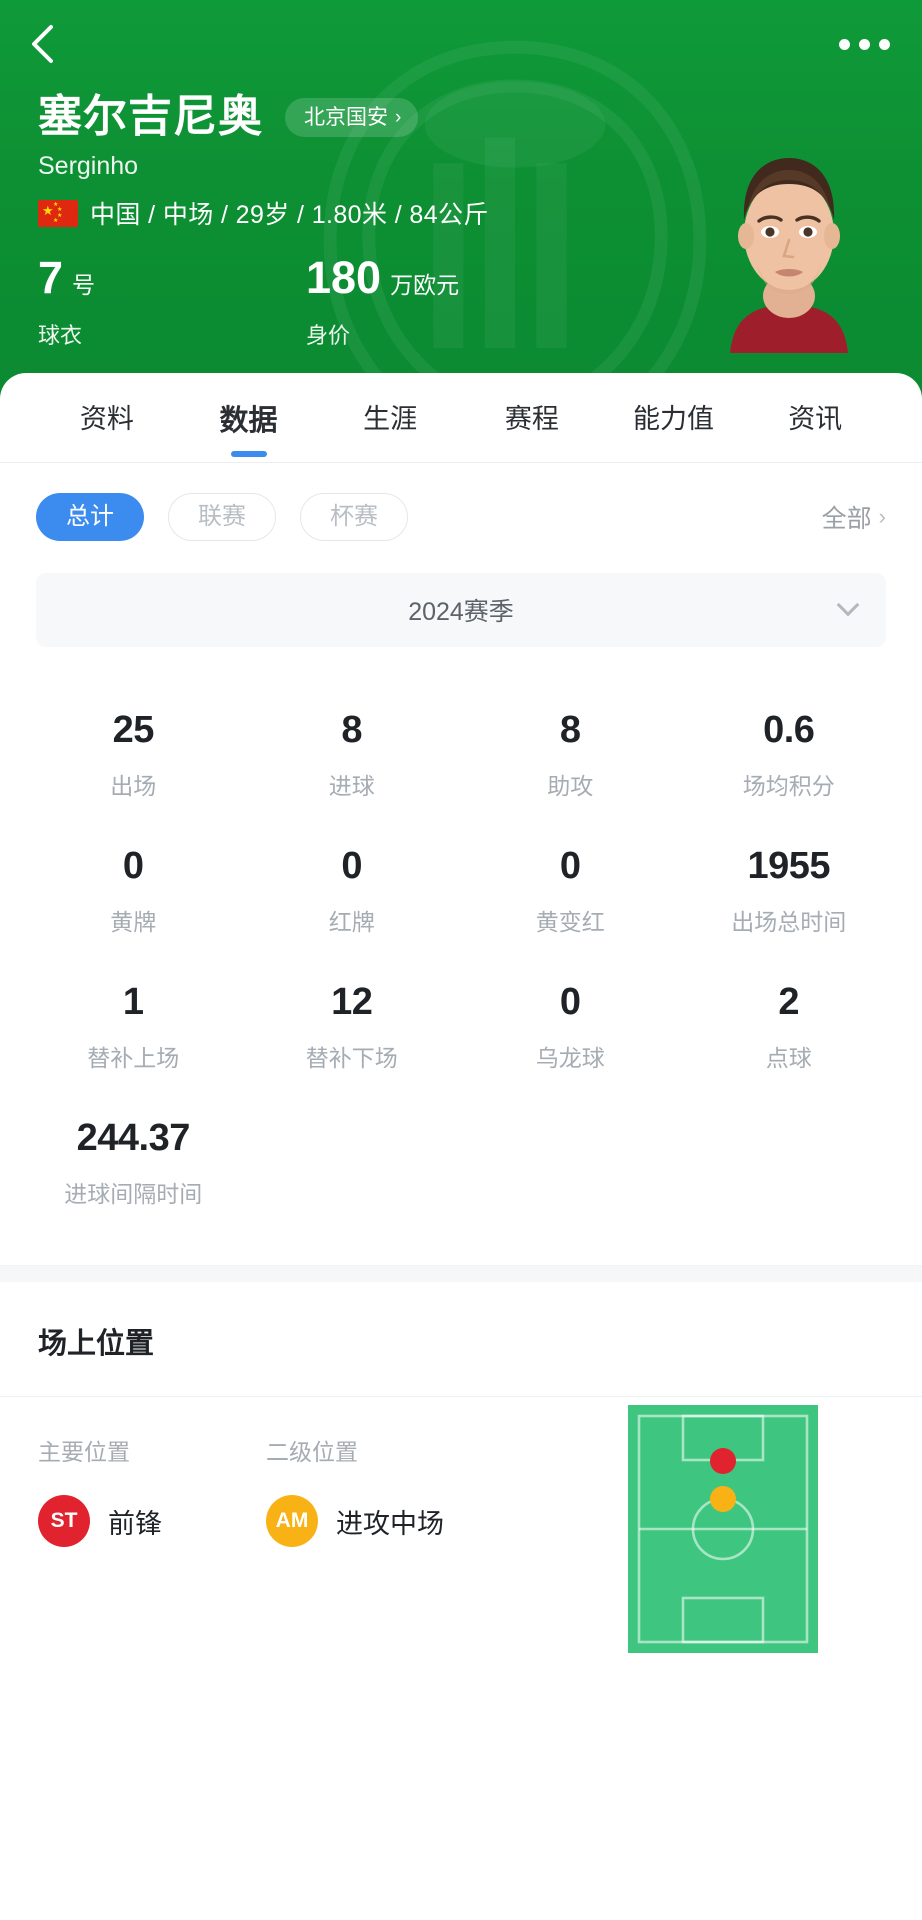 The width and height of the screenshot is (922, 1920). What do you see at coordinates (815, 419) in the screenshot?
I see `tab-label: 资讯` at bounding box center [815, 419].